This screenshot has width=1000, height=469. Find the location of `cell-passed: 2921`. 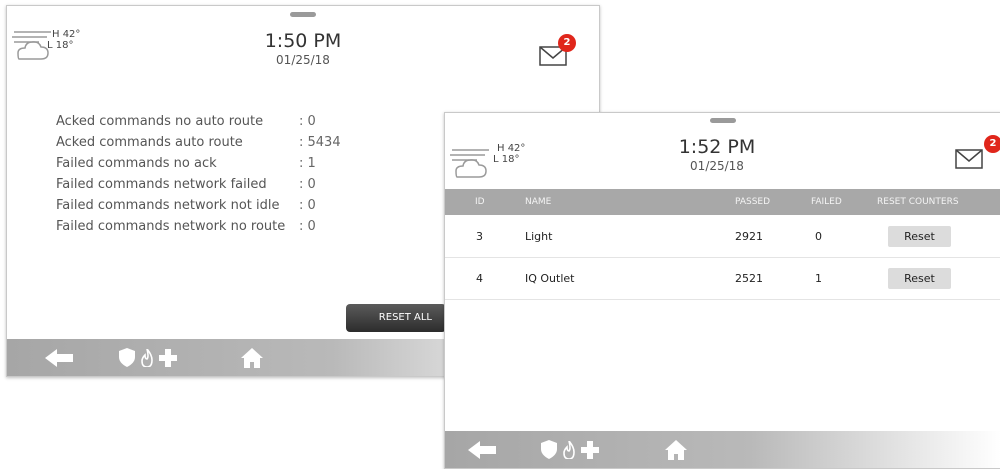

cell-passed: 2921 is located at coordinates (749, 236).